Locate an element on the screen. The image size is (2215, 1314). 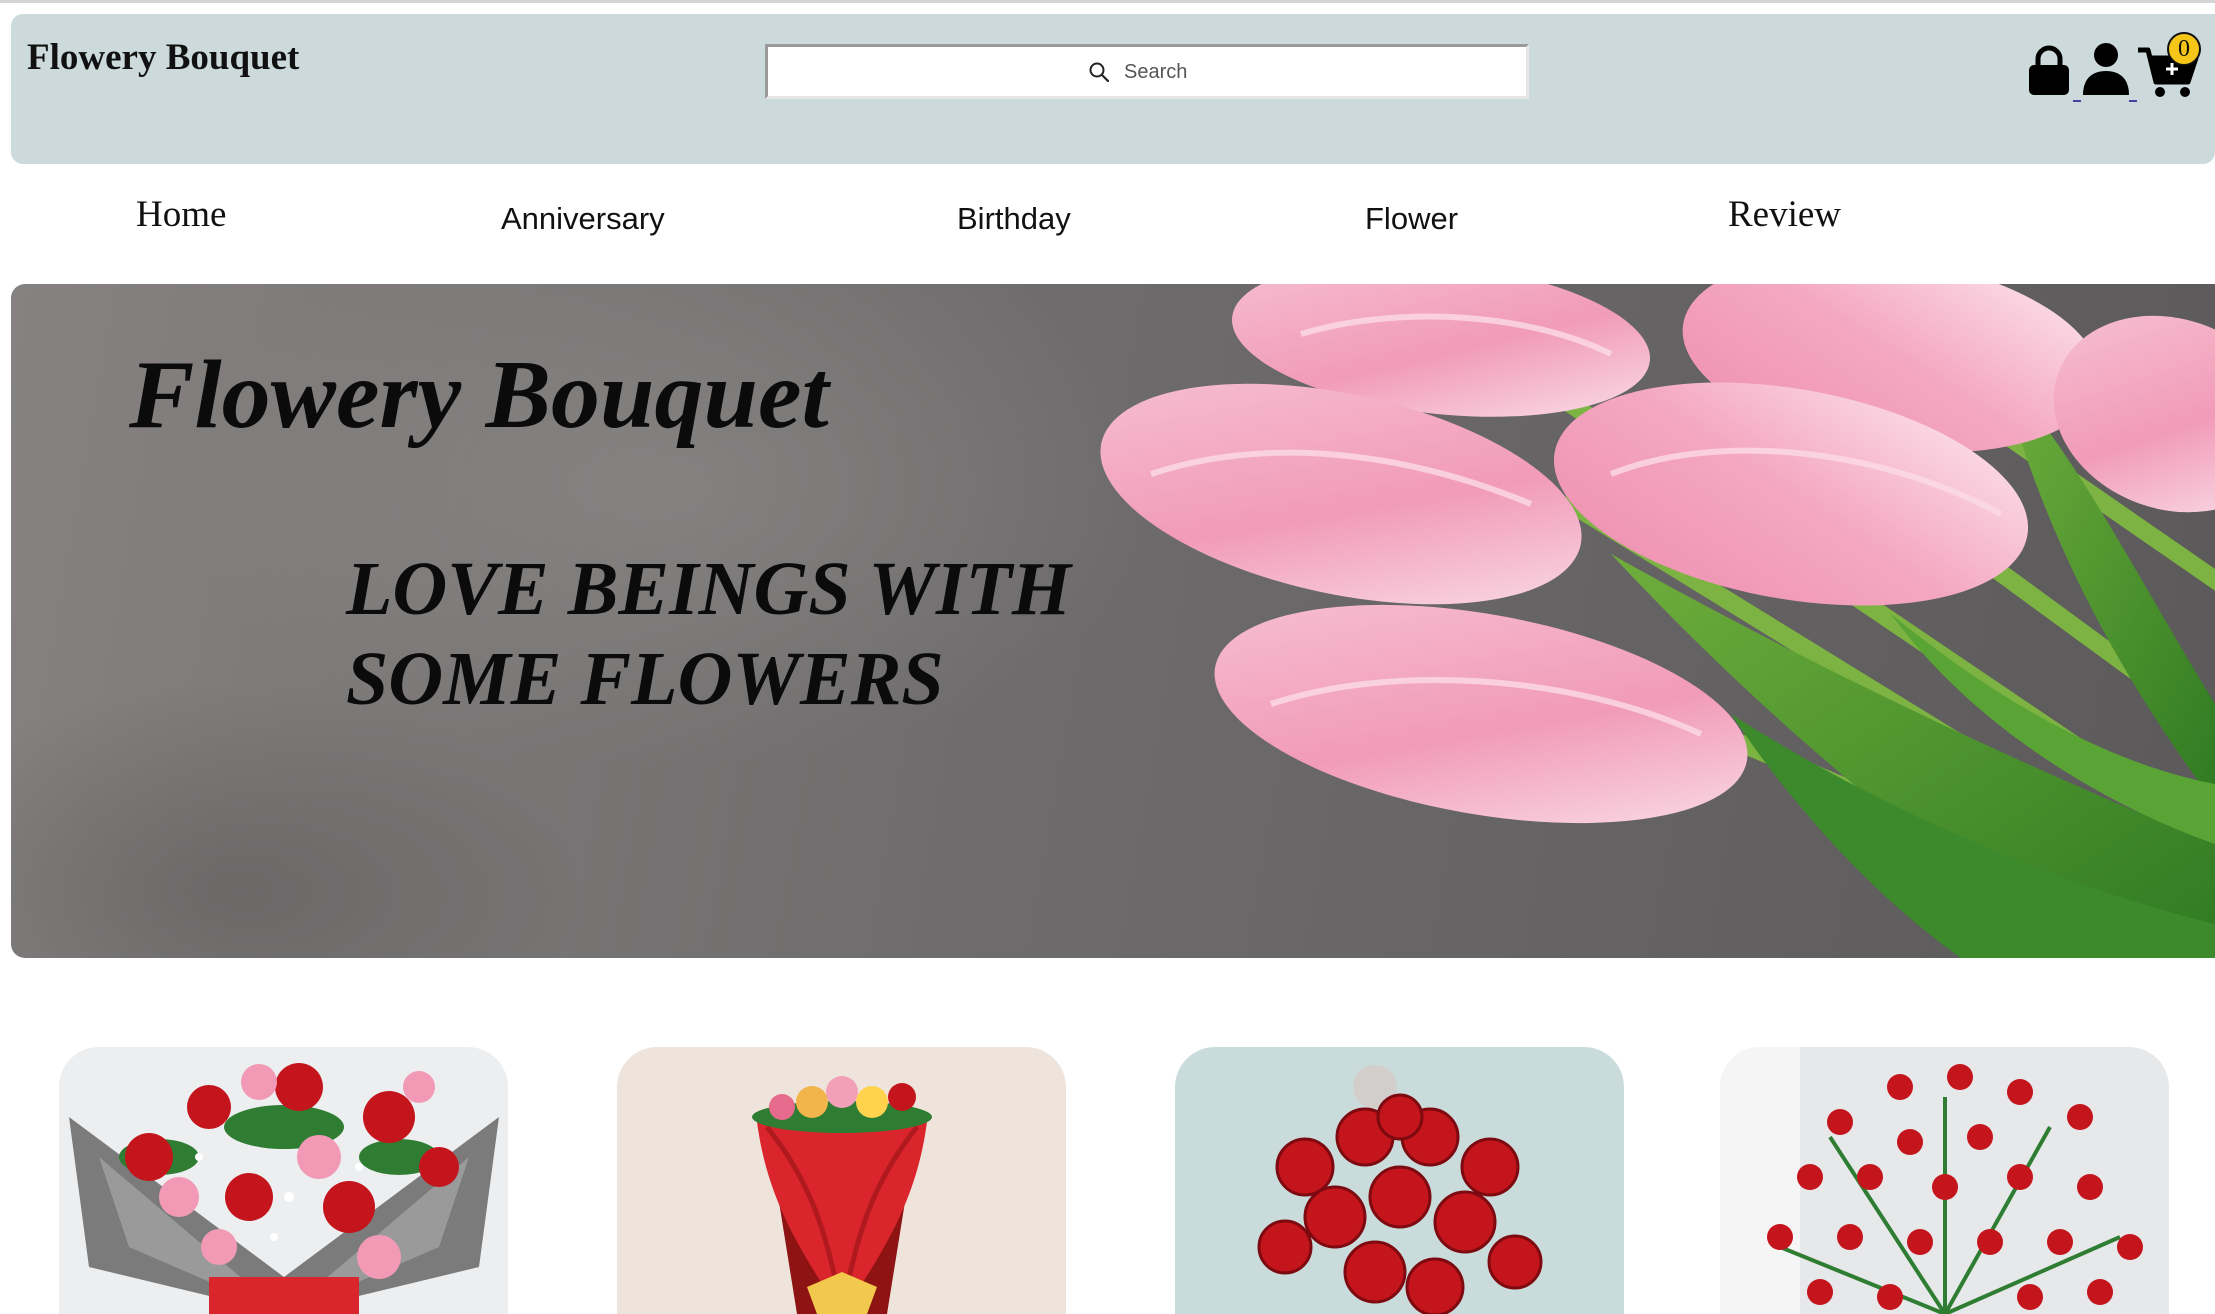
rose-arrangement-image is located at coordinates (1931, 1180).